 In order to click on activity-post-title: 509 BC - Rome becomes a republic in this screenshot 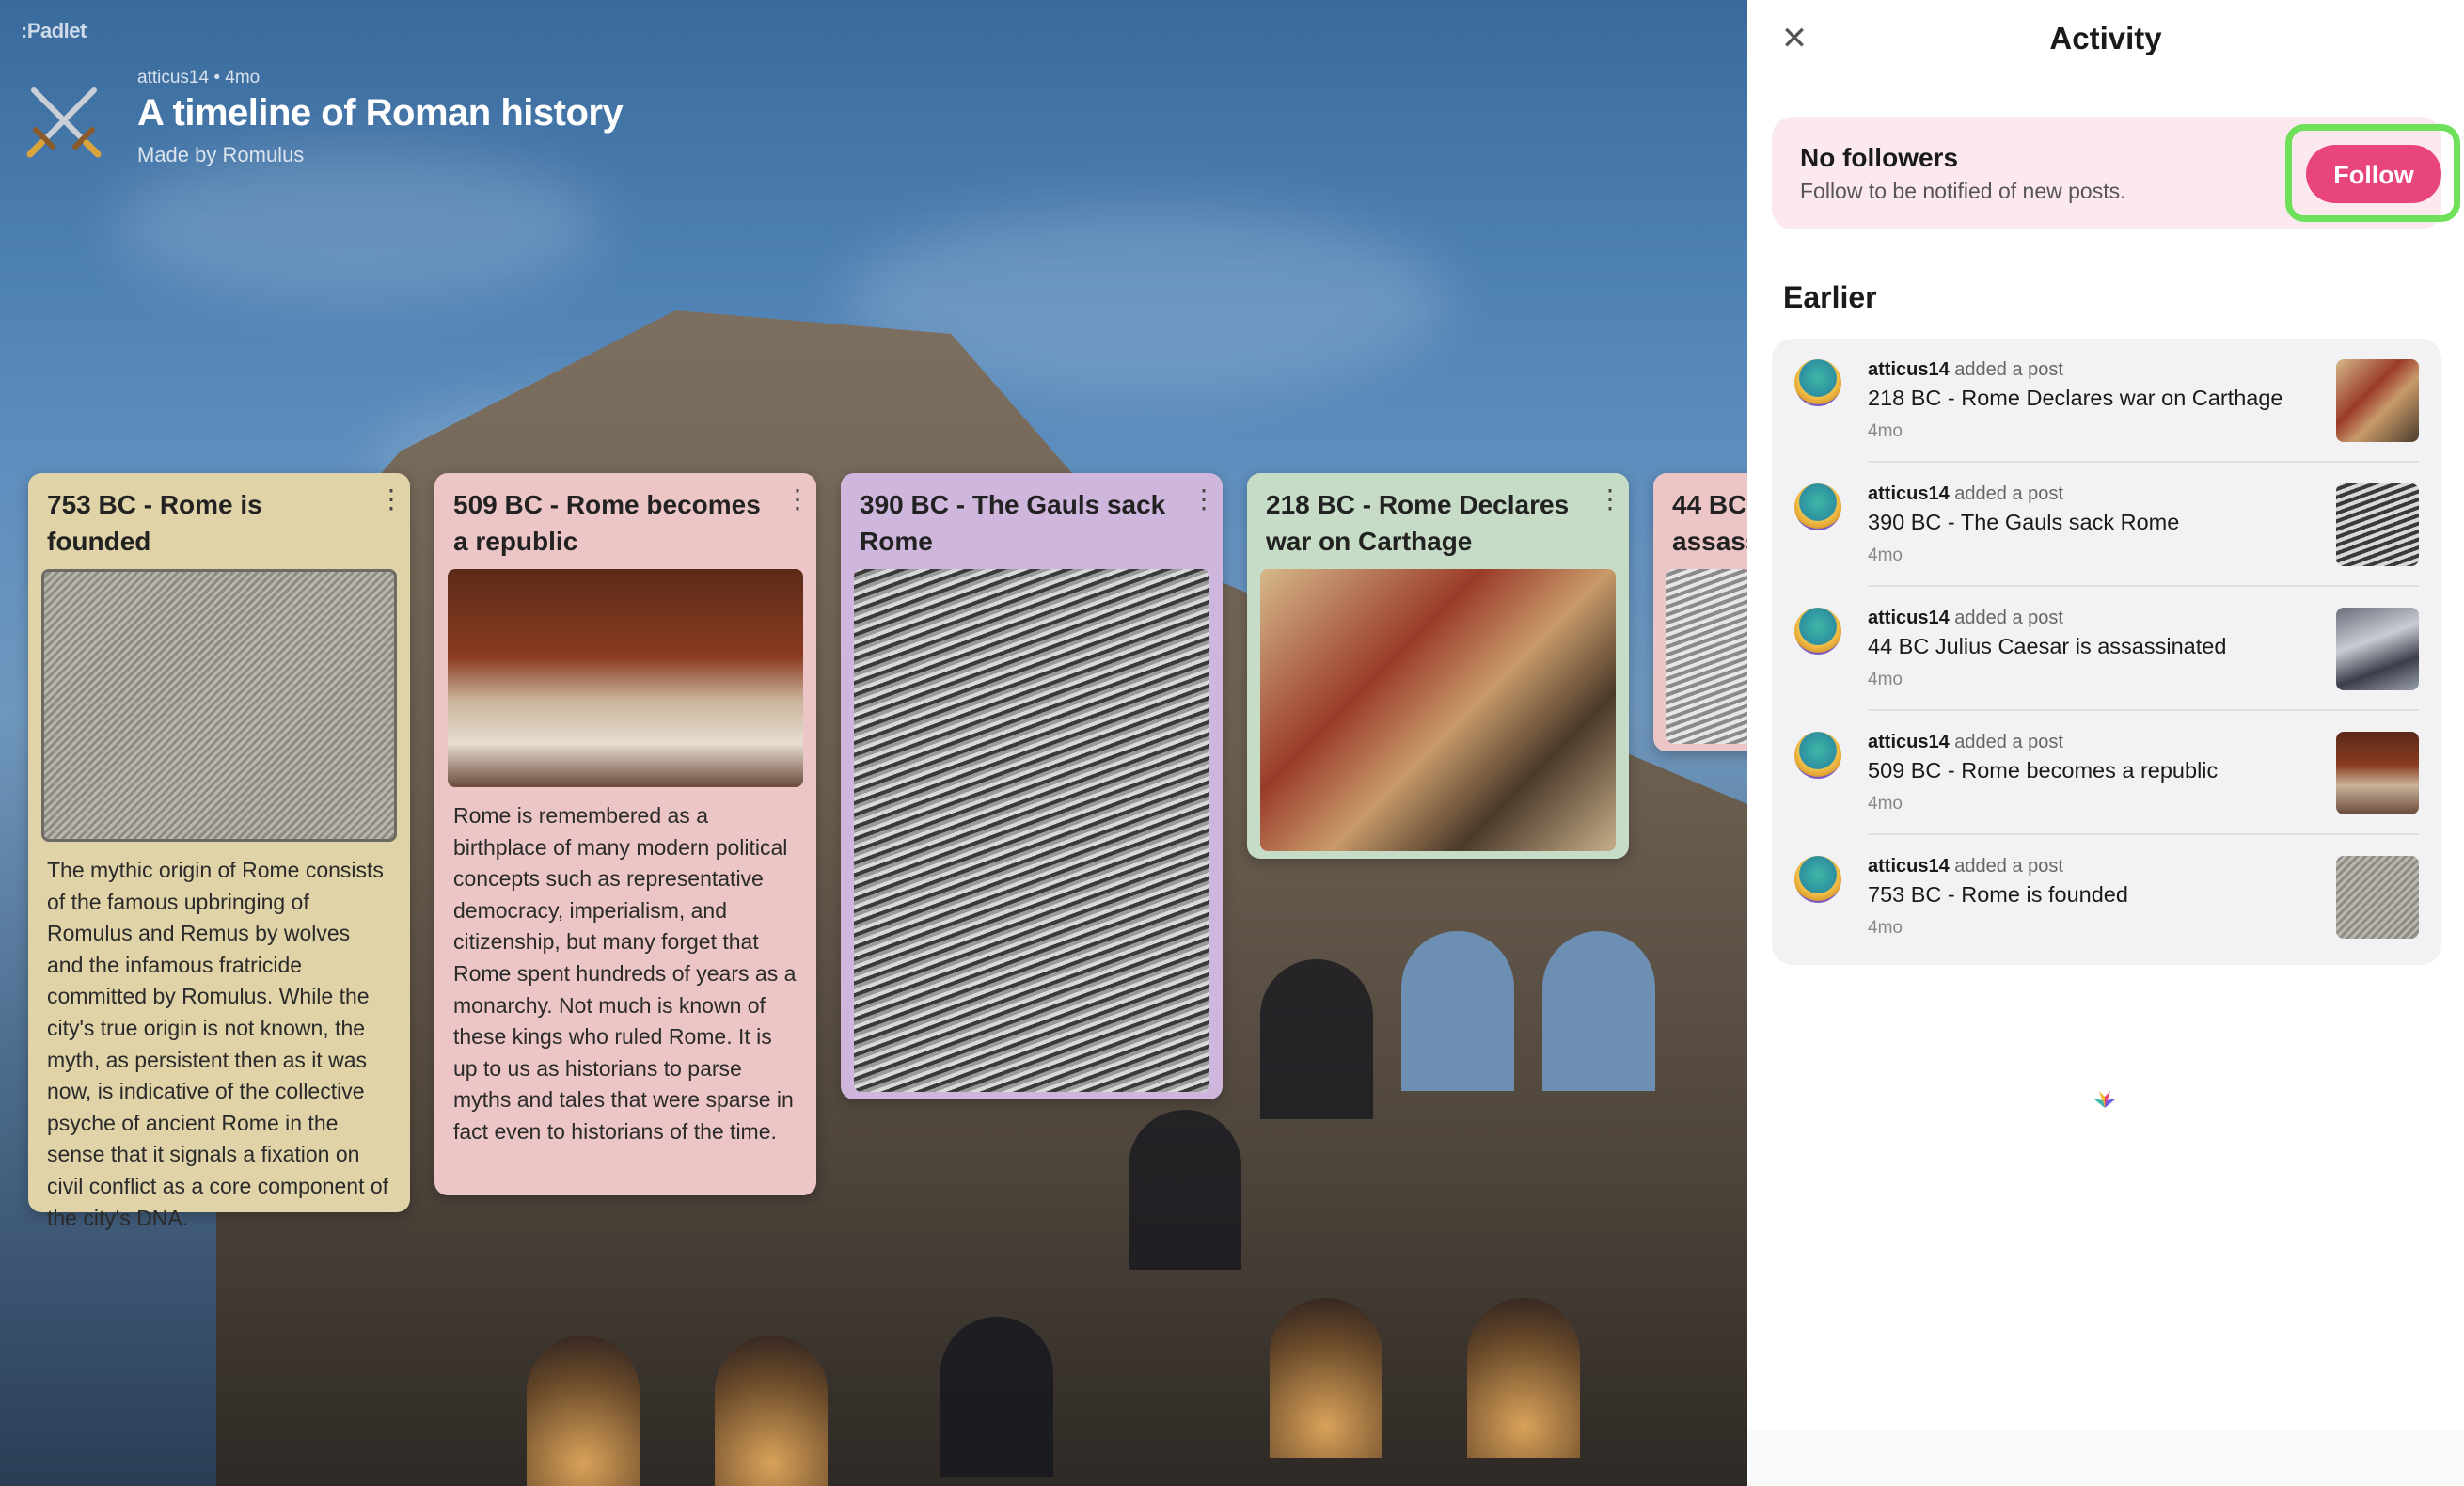, I will do `click(2043, 771)`.